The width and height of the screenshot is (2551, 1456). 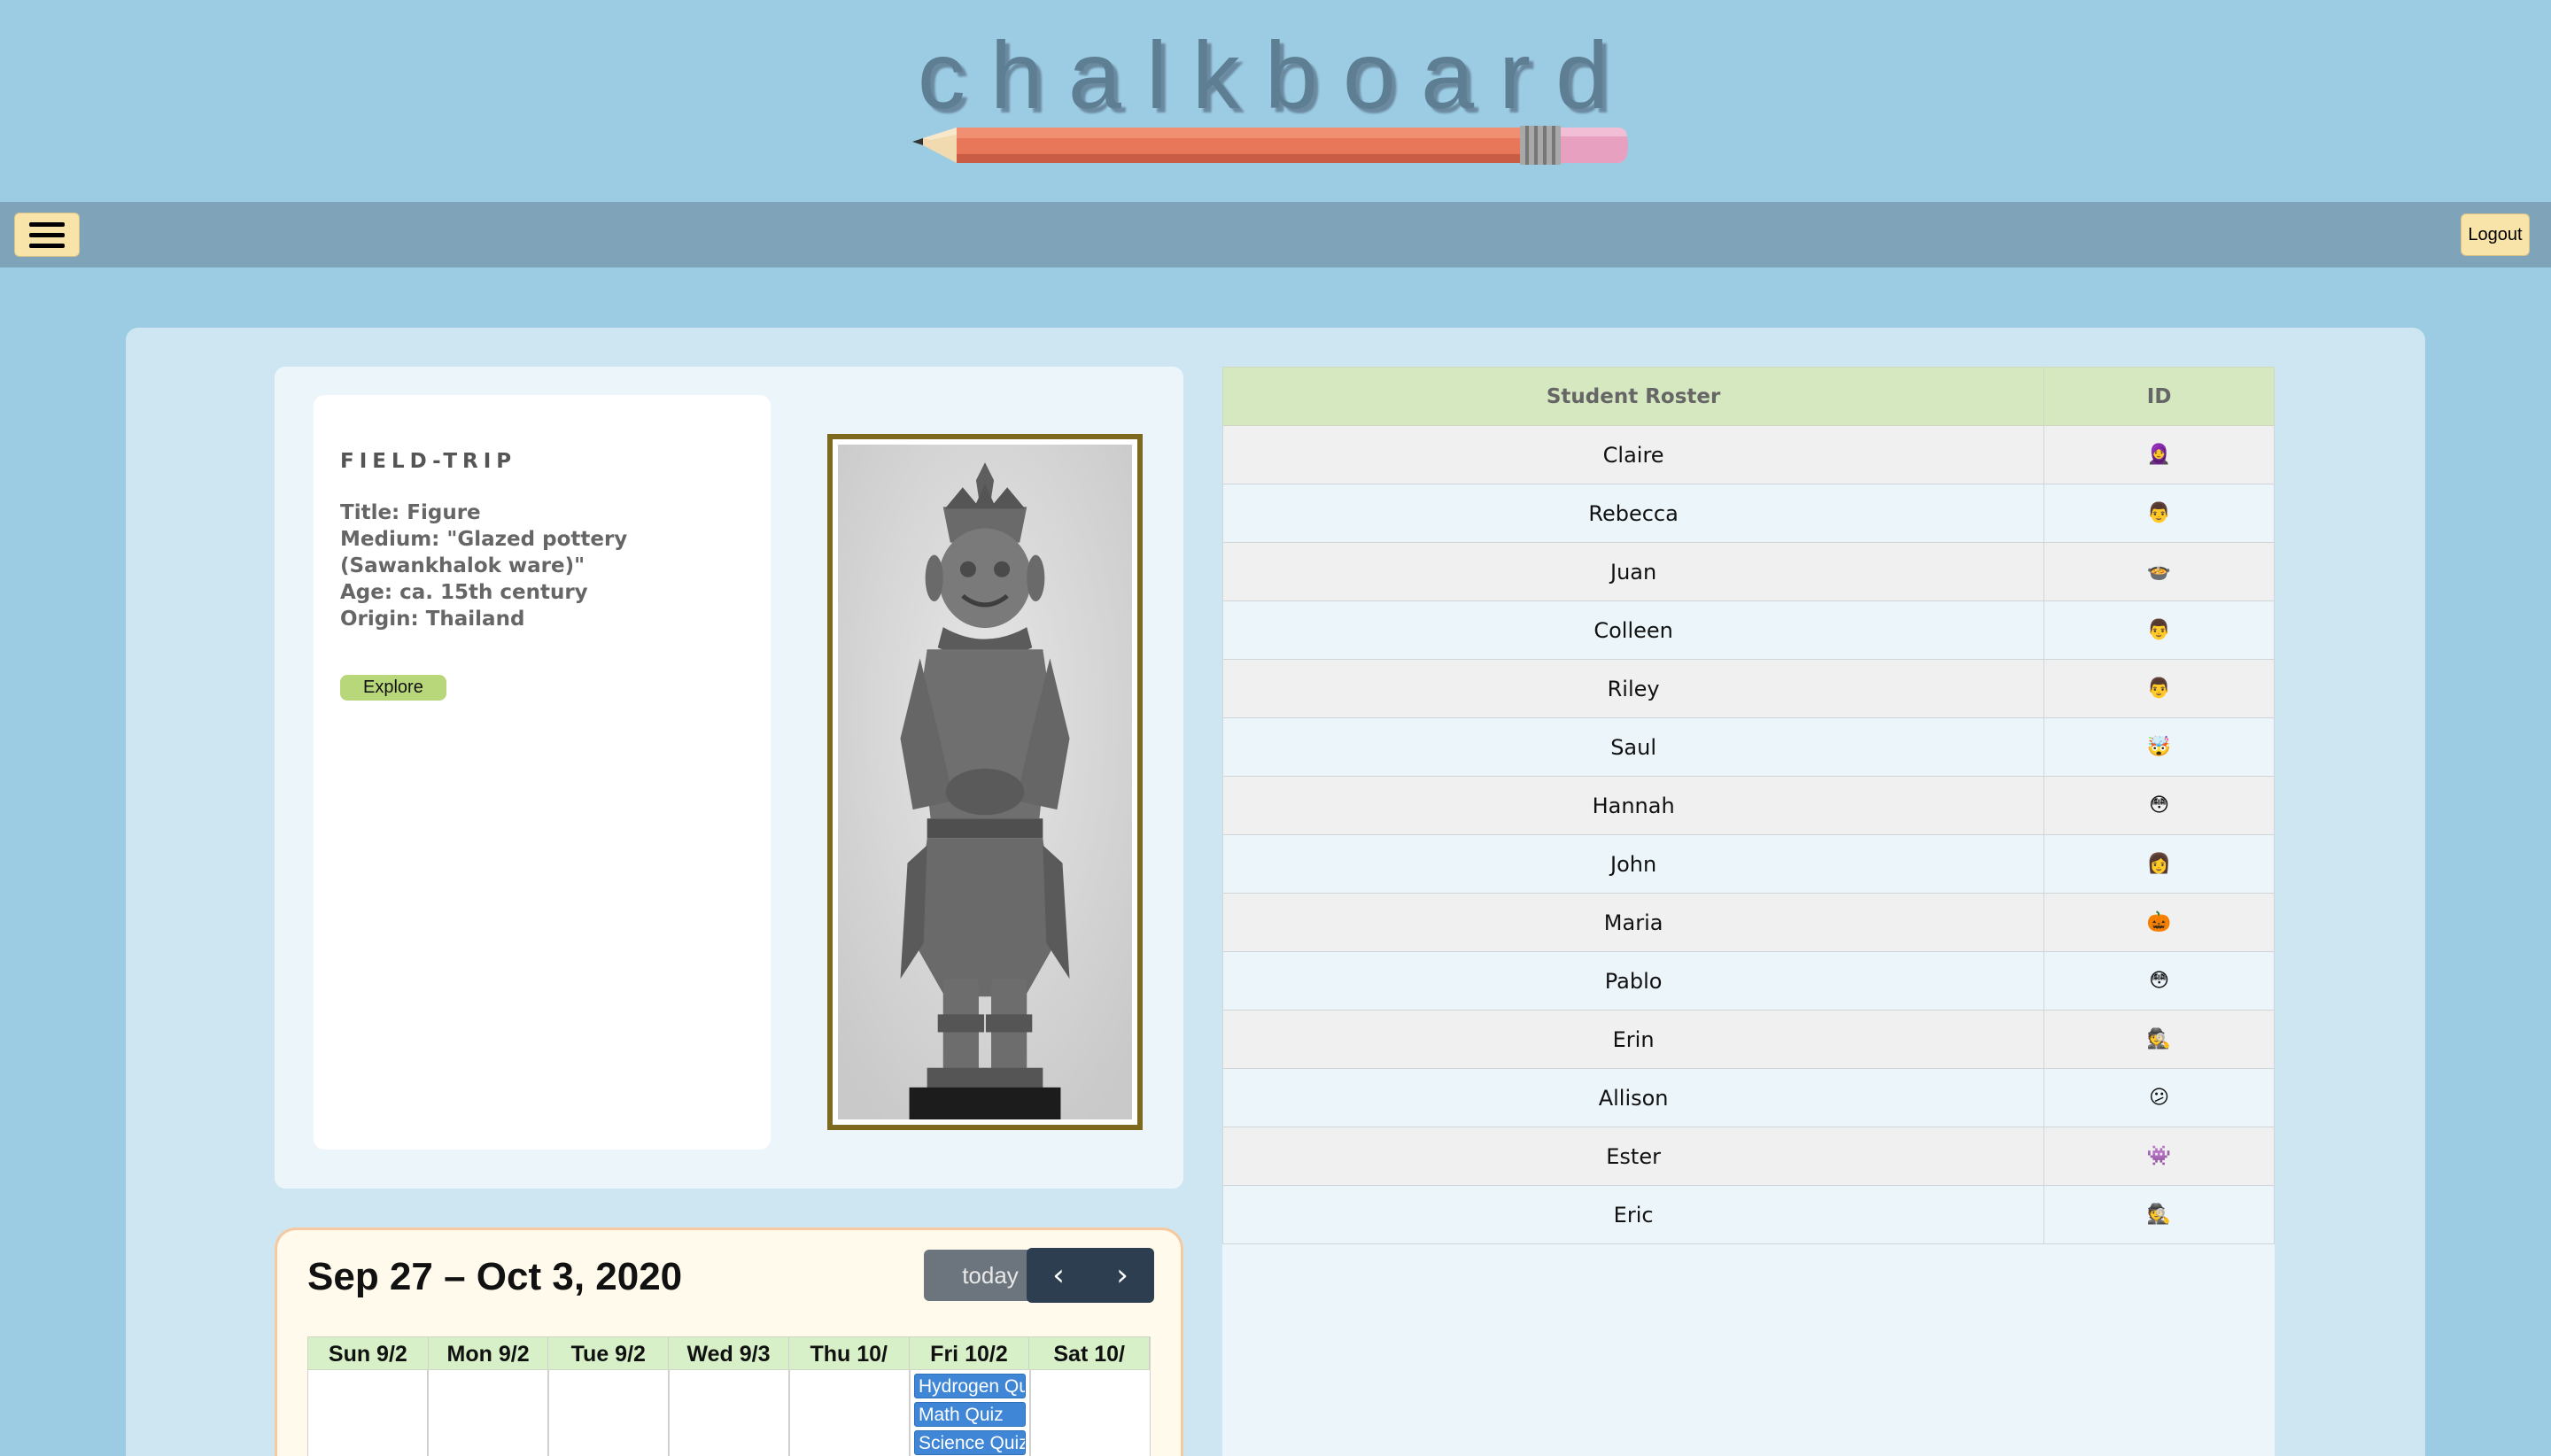 I want to click on table-row: Maria 🎃, so click(x=1748, y=922).